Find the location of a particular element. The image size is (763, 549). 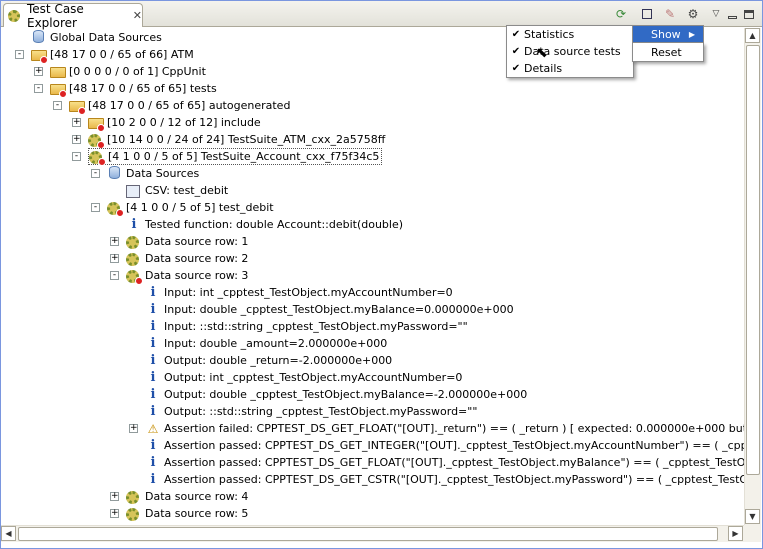

tree-node: Data source row: 4 is located at coordinates (187, 496).